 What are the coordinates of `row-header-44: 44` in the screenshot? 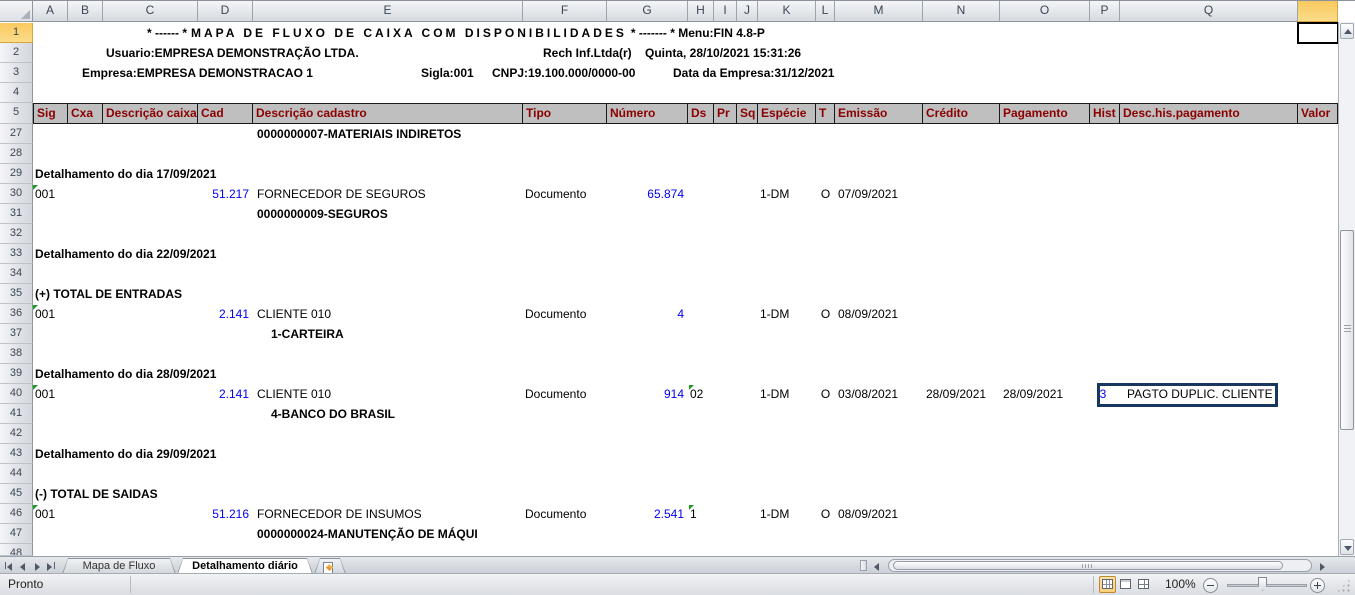 It's located at (16, 474).